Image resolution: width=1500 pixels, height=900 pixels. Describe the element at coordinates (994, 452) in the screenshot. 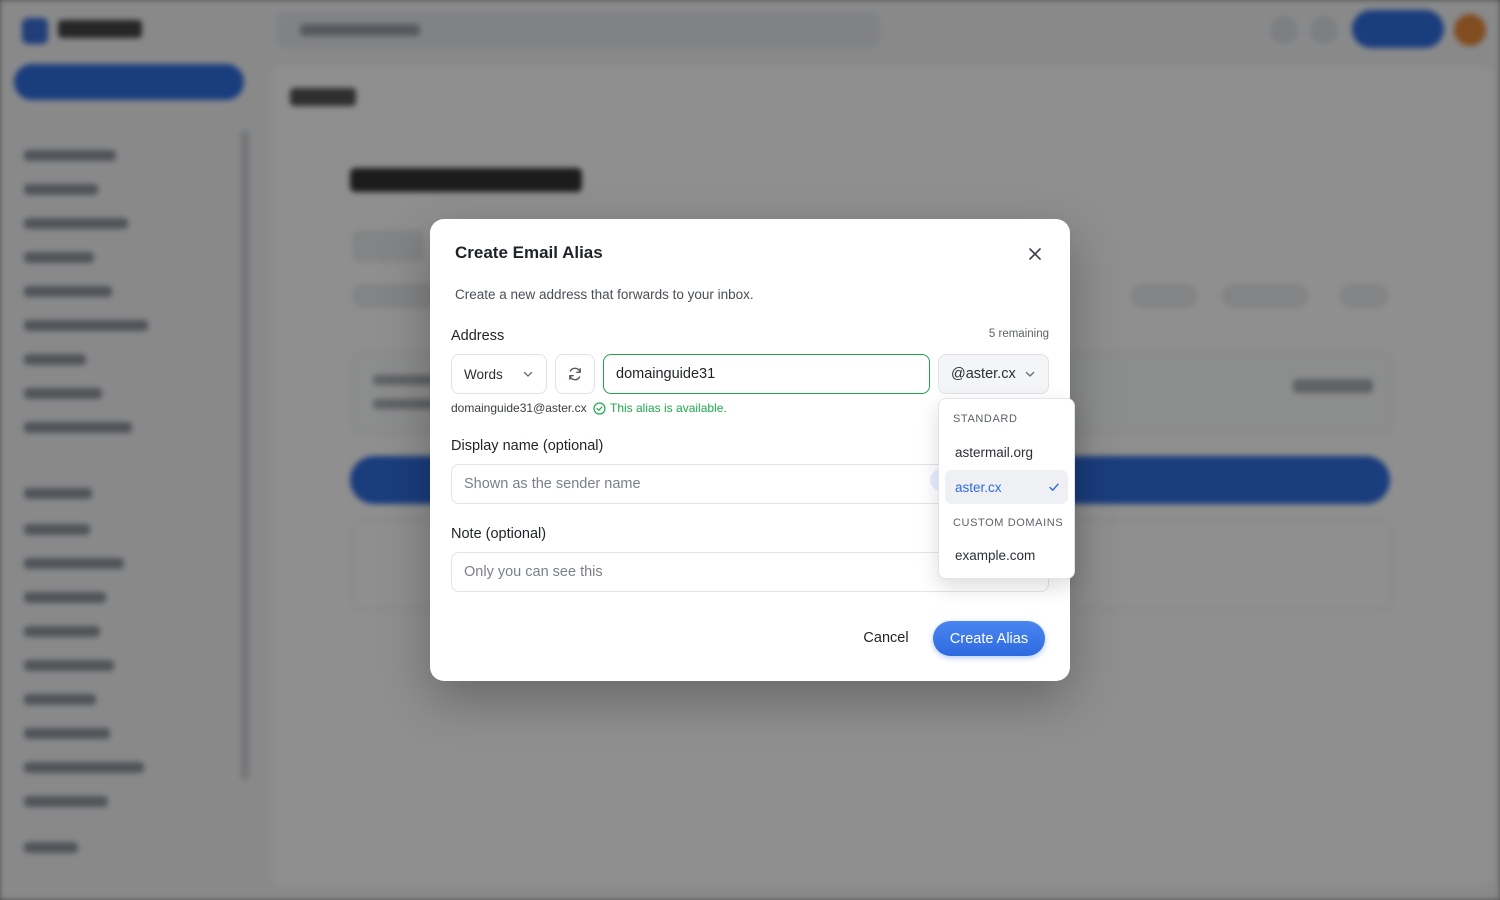

I see `domain-option-label: astermail.org` at that location.